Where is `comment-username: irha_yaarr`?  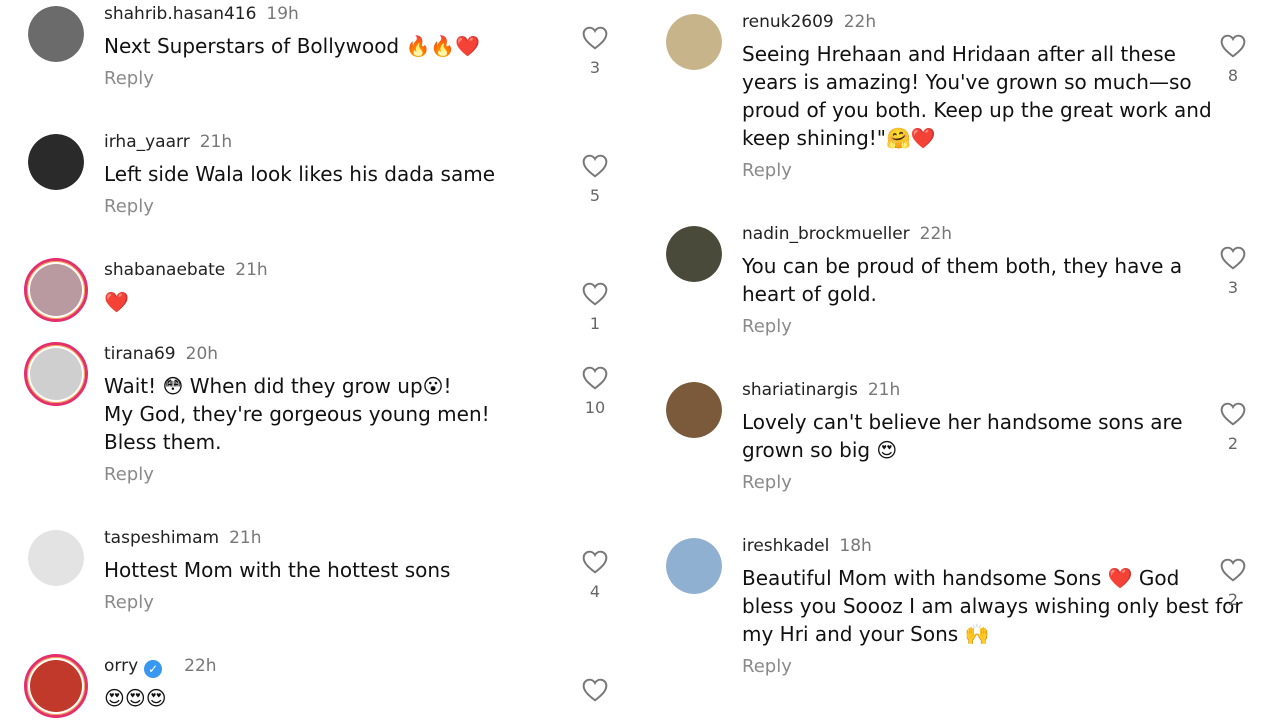 comment-username: irha_yaarr is located at coordinates (147, 142).